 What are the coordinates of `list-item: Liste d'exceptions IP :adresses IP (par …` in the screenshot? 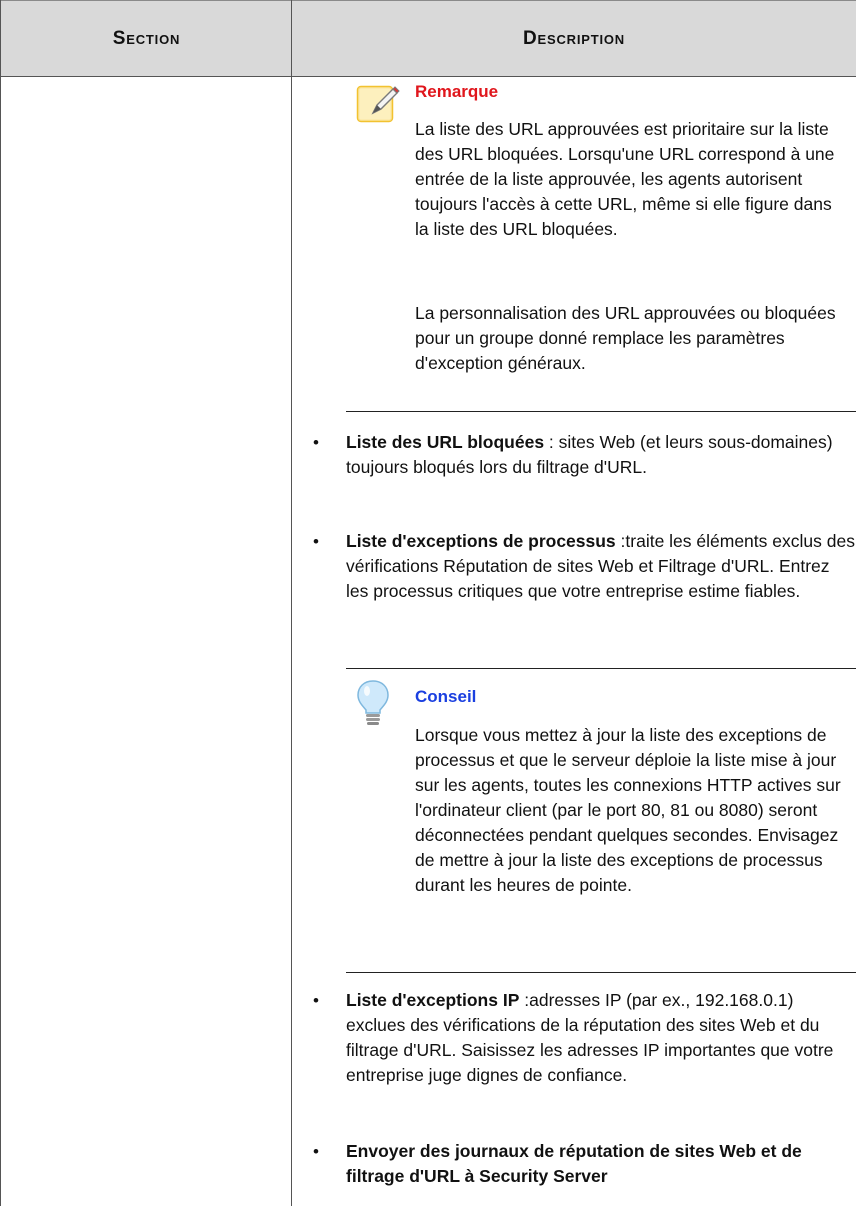 It's located at (593, 1038).